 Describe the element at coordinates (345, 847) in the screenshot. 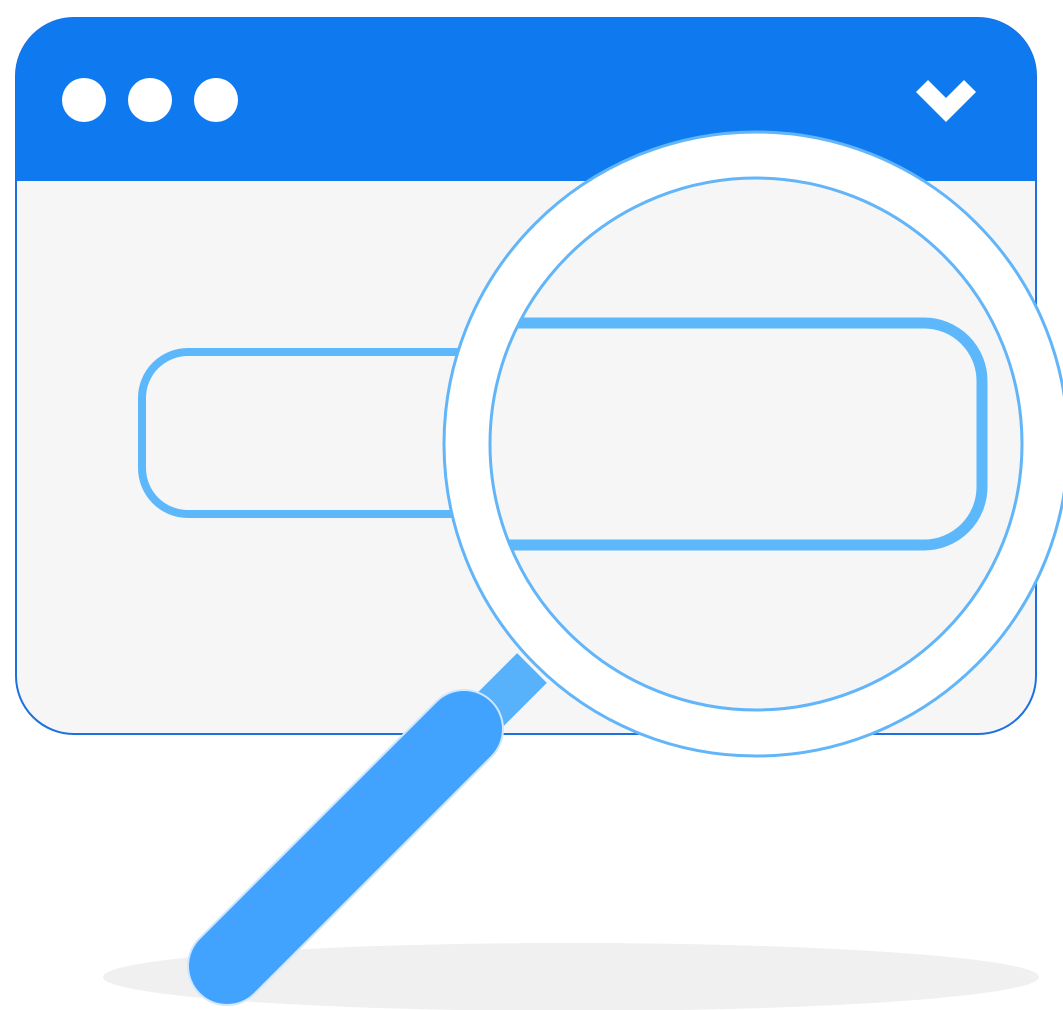

I see `magnifier-handle` at that location.